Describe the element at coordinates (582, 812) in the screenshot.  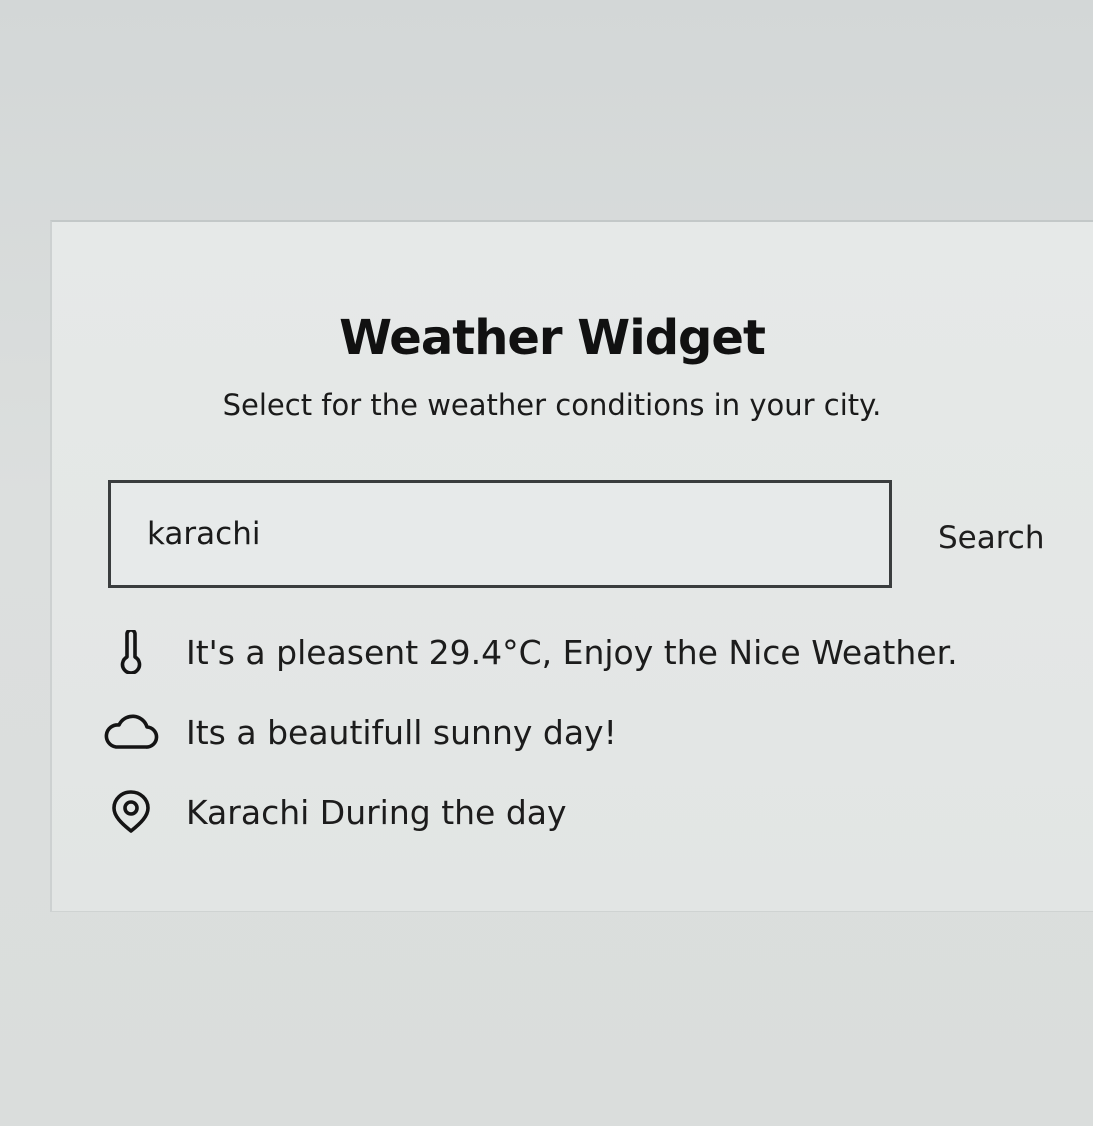
I see `location-row: Karachi During the day` at that location.